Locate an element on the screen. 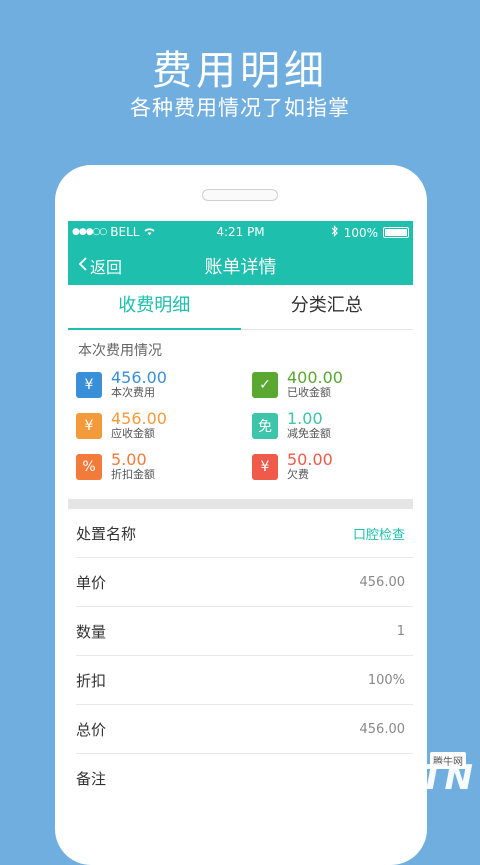 This screenshot has width=480, height=865. section-divider is located at coordinates (240, 504).